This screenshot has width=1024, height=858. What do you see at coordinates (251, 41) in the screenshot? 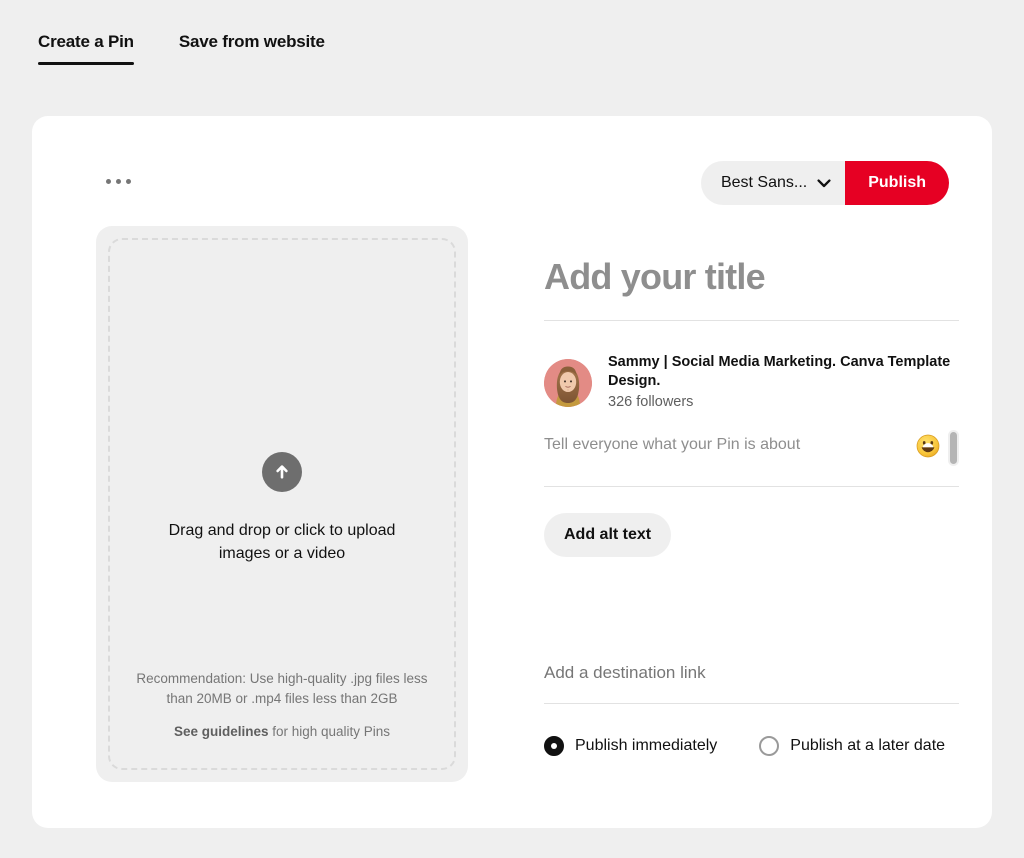
I see `tab-save-from-website-label: Save from website` at bounding box center [251, 41].